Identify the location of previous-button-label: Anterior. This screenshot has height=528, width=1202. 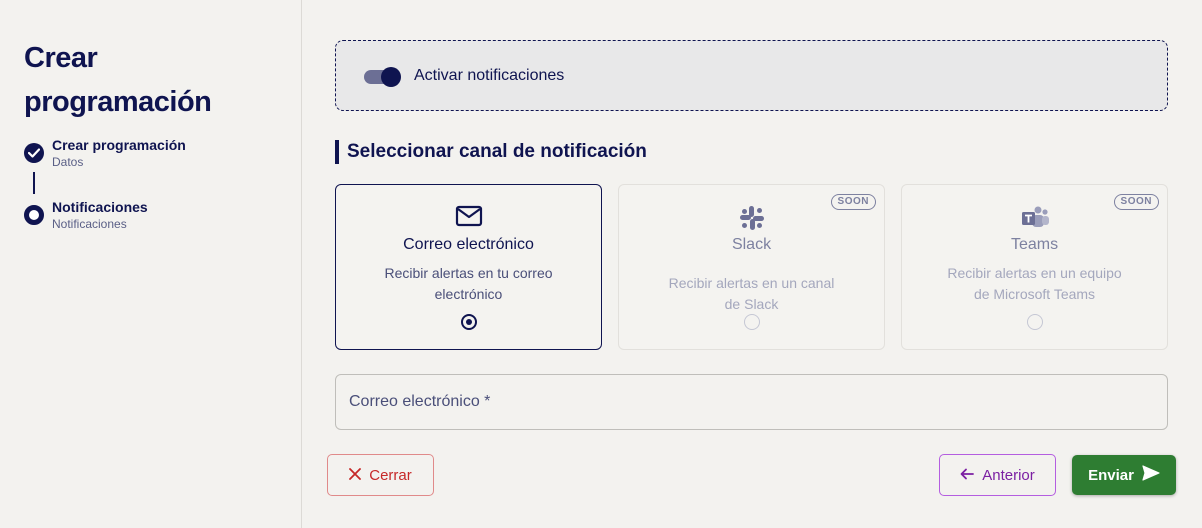
(1008, 475).